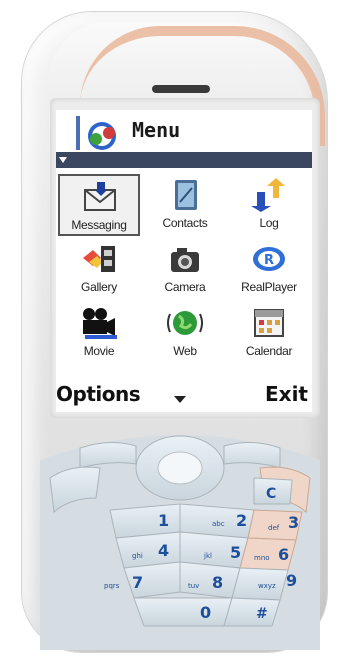  I want to click on key-label-4: 4, so click(163, 550).